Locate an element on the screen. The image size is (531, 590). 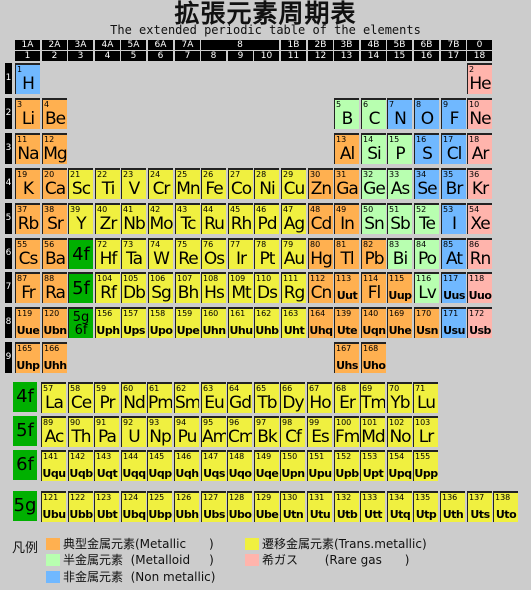
element-cell: 55 Cs is located at coordinates (27, 253).